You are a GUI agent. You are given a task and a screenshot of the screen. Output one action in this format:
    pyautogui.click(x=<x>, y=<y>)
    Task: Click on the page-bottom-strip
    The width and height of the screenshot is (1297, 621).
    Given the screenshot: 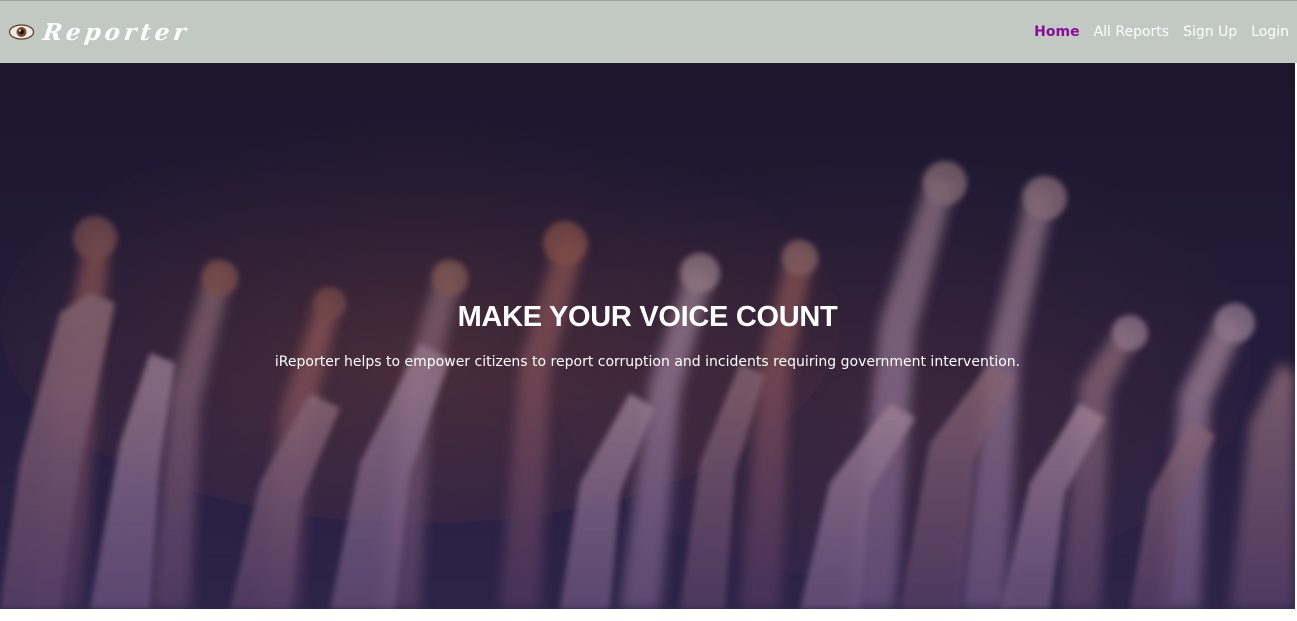 What is the action you would take?
    pyautogui.click(x=648, y=615)
    